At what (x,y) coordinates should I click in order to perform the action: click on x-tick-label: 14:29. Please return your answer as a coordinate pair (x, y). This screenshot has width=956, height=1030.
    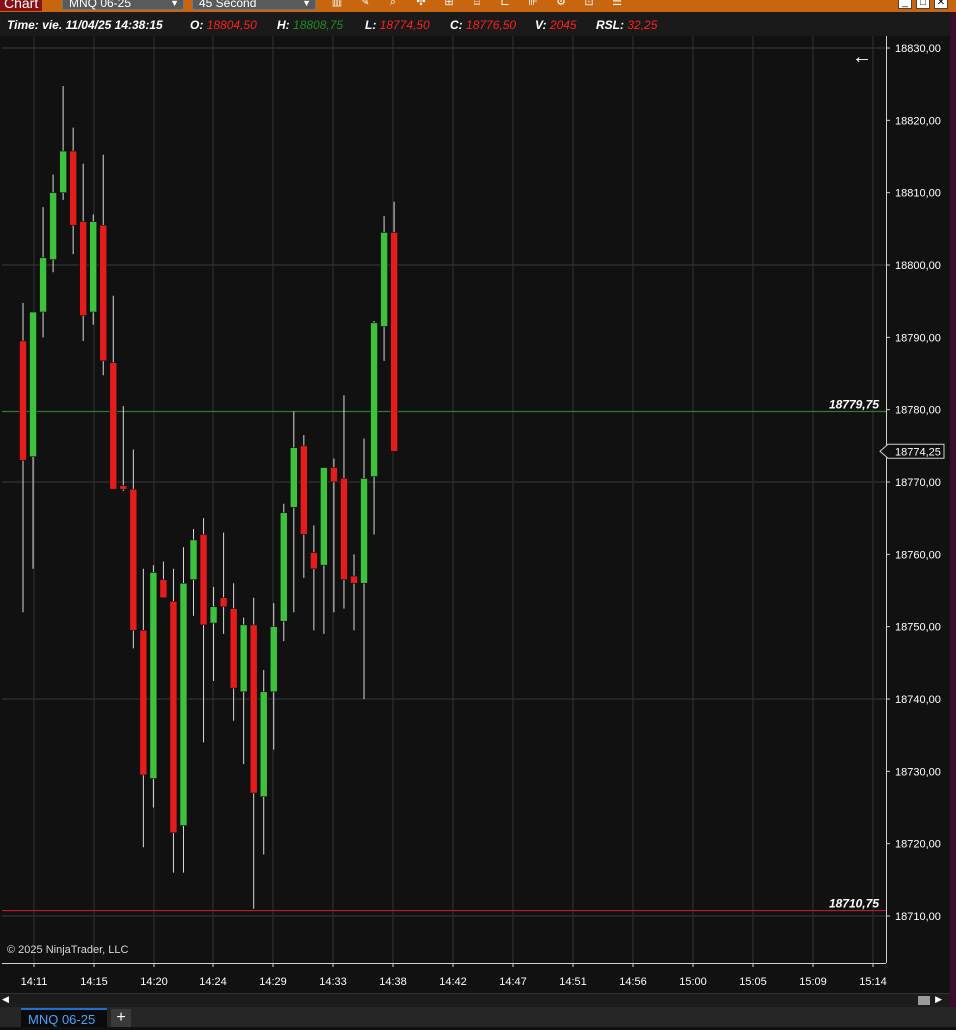
    Looking at the image, I should click on (273, 982).